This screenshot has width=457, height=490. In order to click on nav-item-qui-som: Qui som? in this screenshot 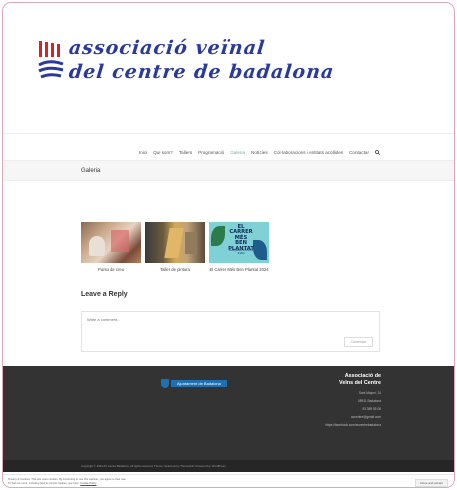, I will do `click(163, 153)`.